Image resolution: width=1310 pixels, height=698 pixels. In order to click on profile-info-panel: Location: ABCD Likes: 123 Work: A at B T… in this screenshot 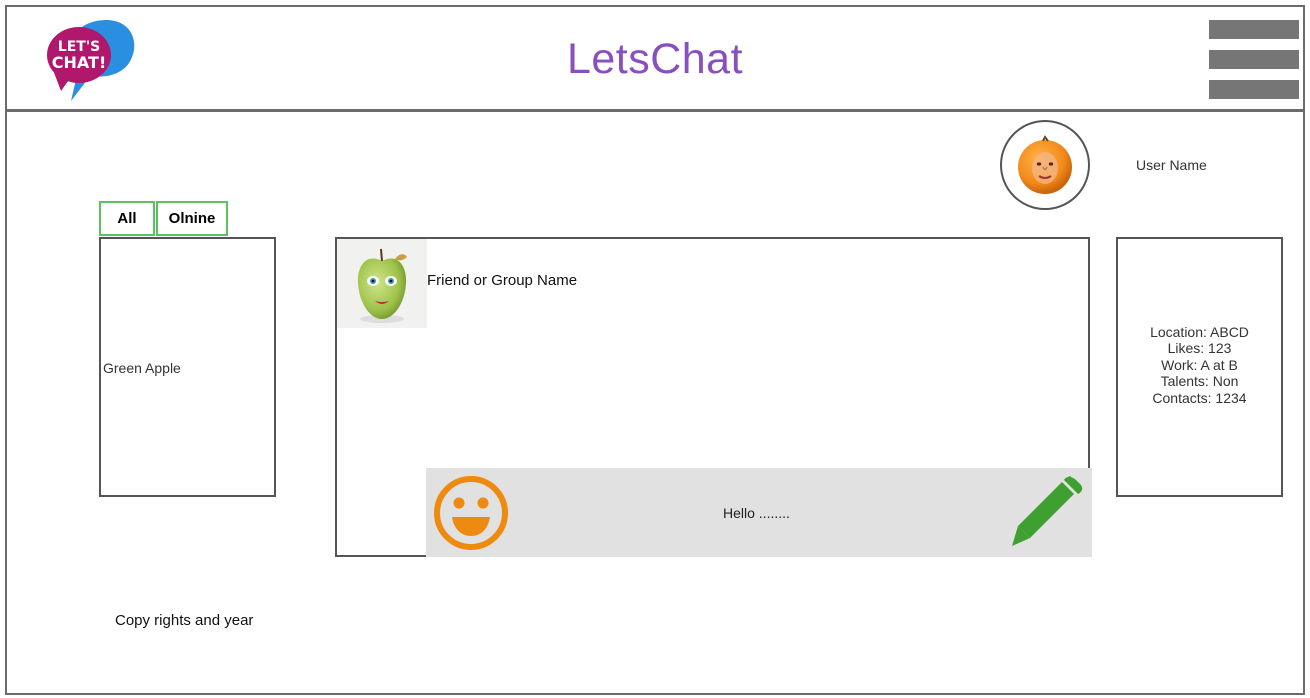, I will do `click(1199, 367)`.